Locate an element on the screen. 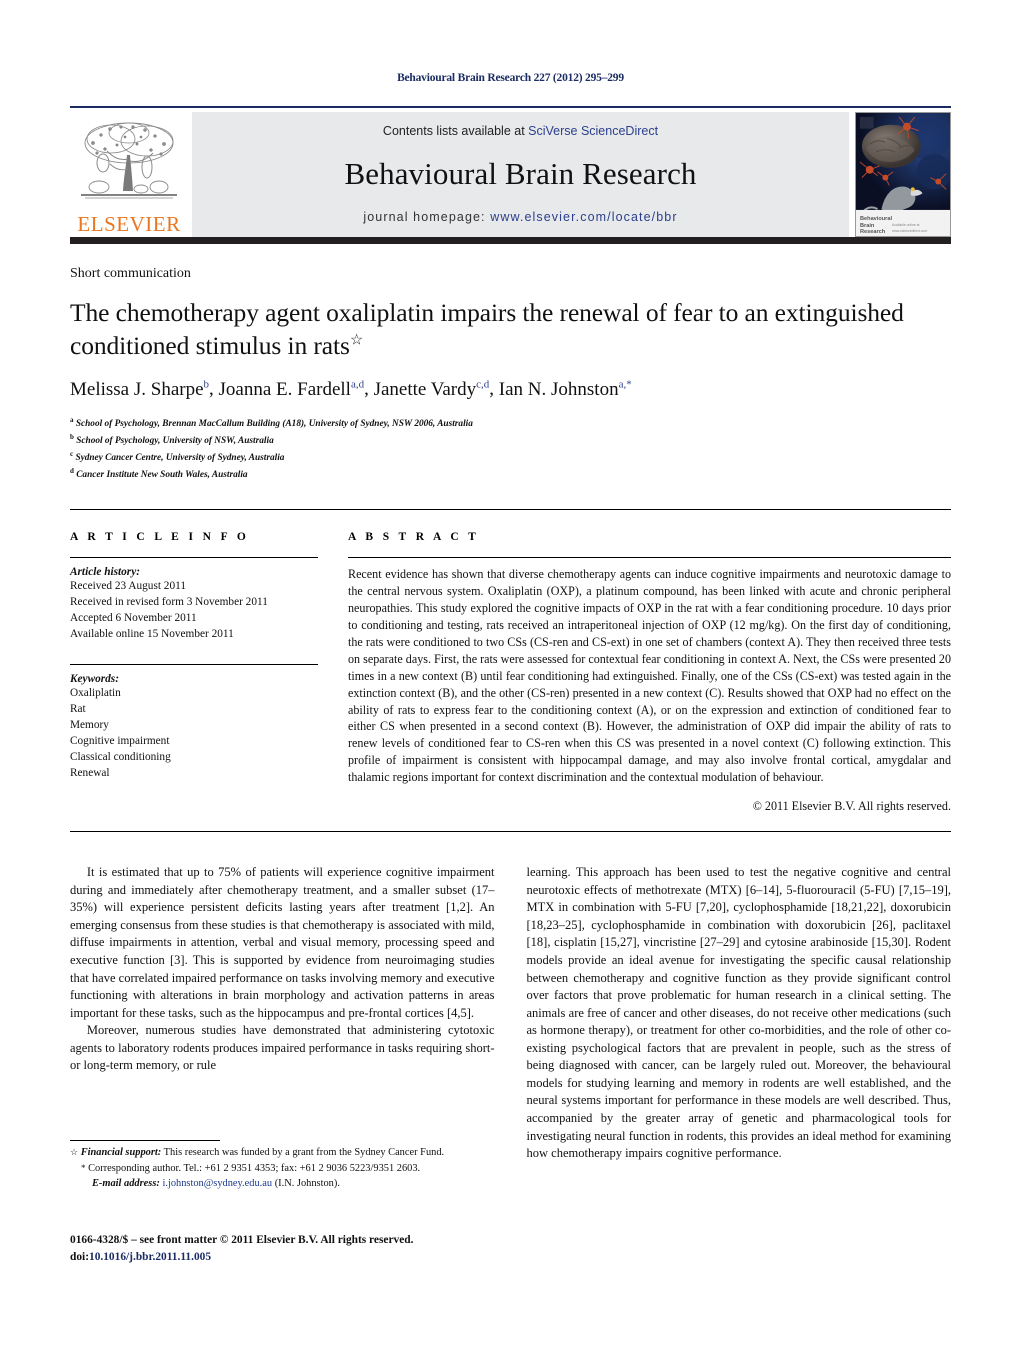  sep-2: , is located at coordinates (369, 389).